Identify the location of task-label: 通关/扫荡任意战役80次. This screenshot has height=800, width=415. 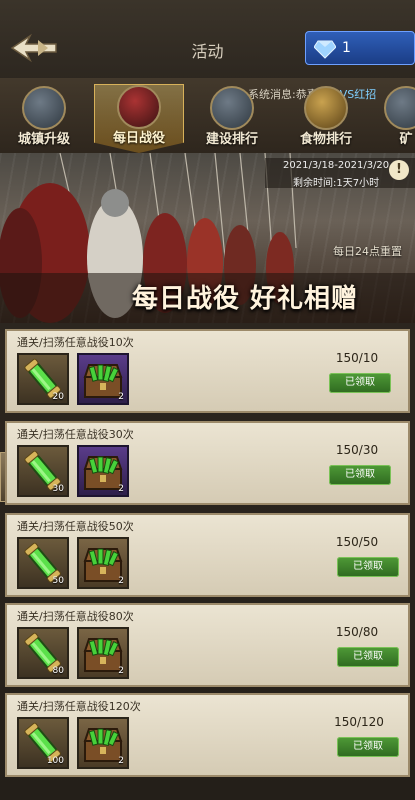
(75, 616).